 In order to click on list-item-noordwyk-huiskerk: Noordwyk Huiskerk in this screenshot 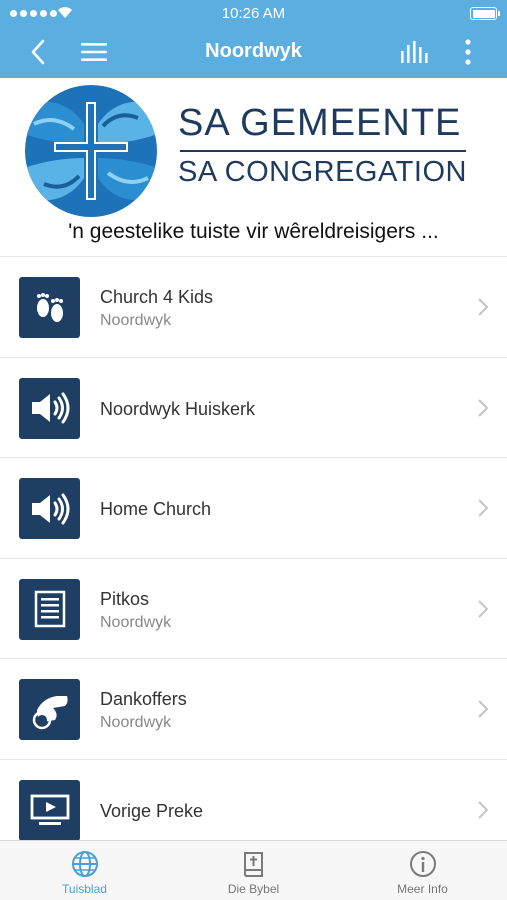, I will do `click(253, 406)`.